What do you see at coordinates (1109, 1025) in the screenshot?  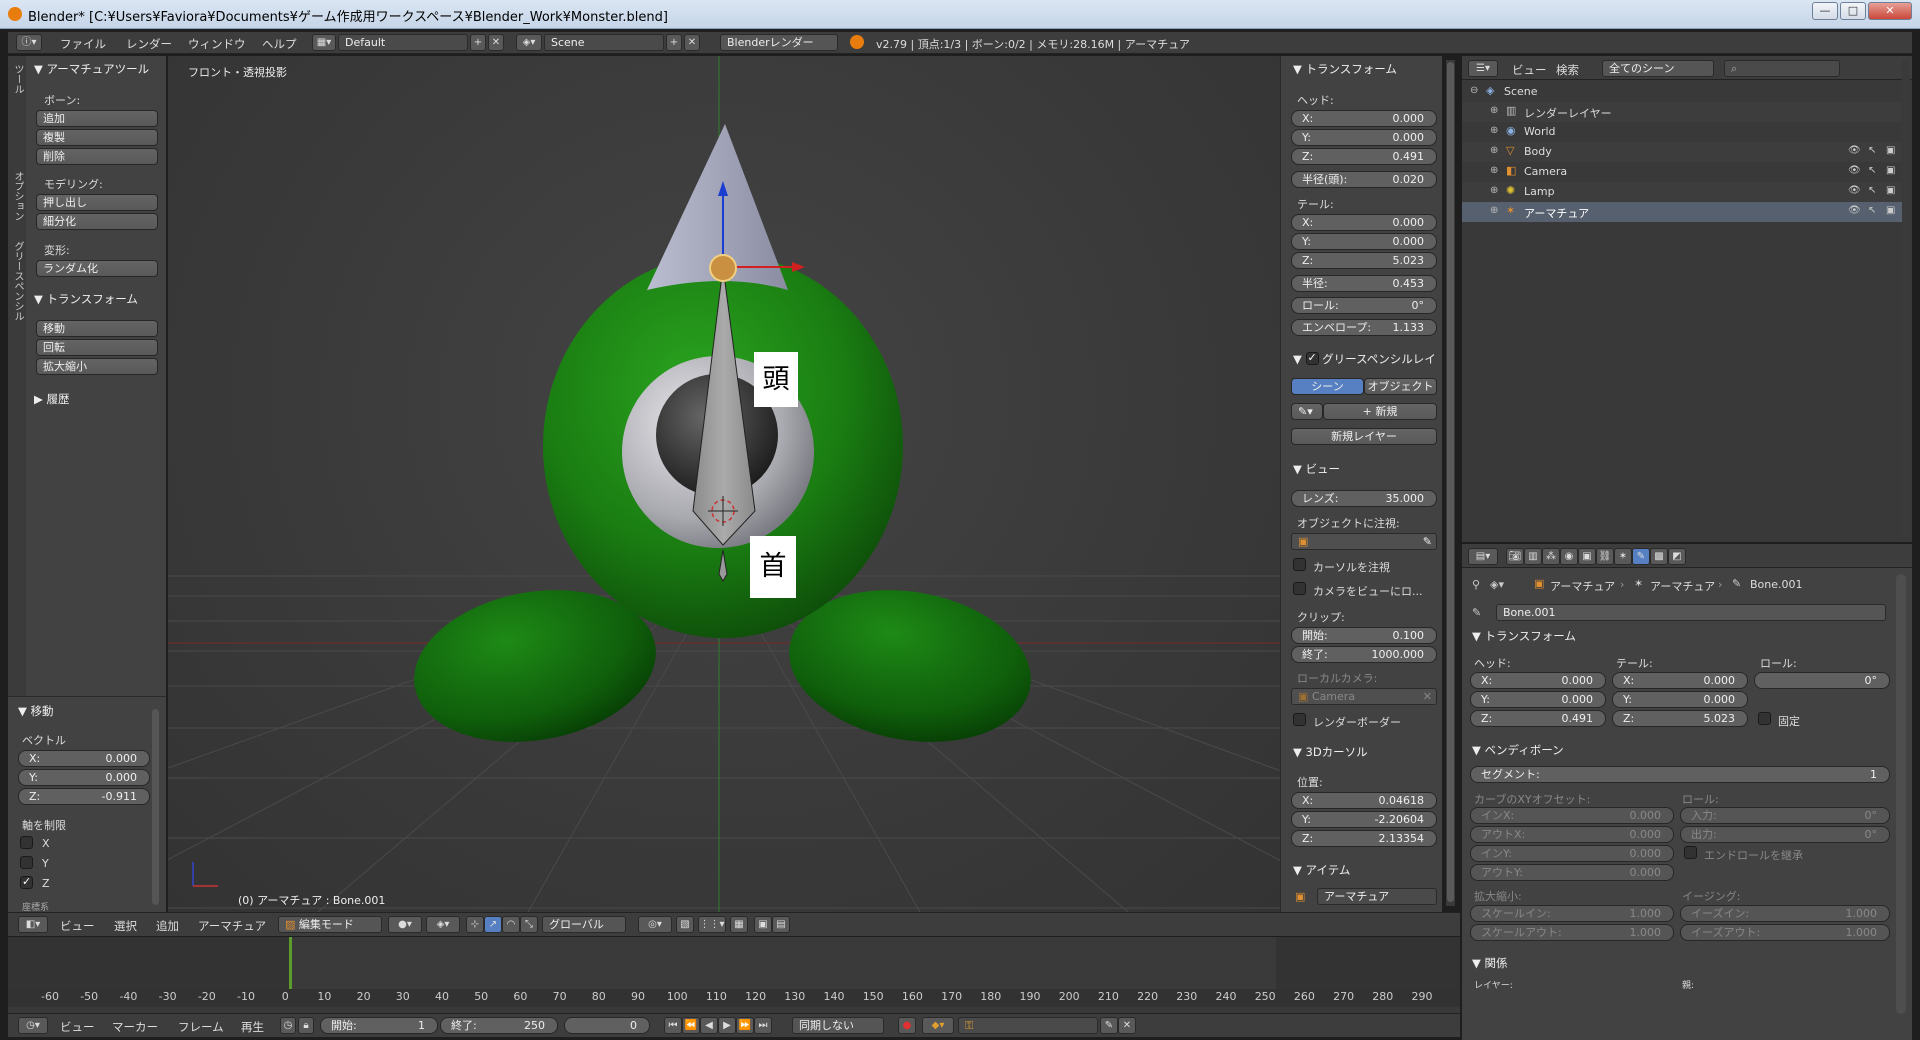 I see `insert-keyframe-icon: ✎` at bounding box center [1109, 1025].